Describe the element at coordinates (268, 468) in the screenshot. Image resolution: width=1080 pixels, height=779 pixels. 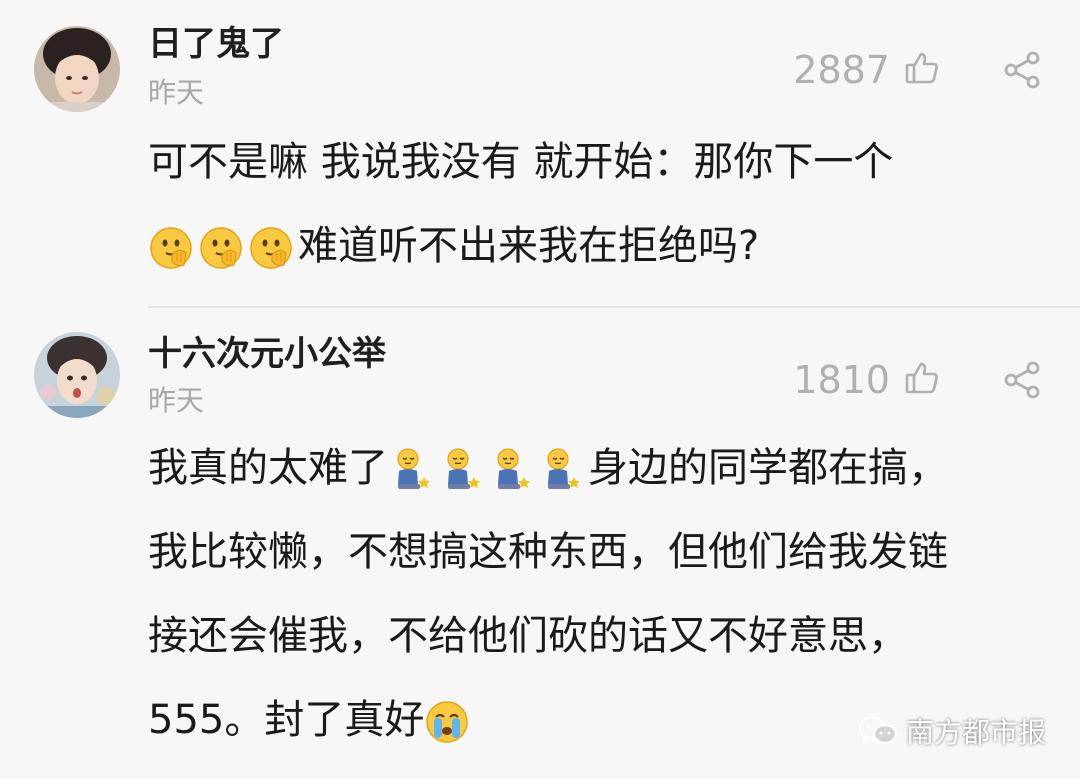
I see `comment-text-segment: 我真的太难了` at that location.